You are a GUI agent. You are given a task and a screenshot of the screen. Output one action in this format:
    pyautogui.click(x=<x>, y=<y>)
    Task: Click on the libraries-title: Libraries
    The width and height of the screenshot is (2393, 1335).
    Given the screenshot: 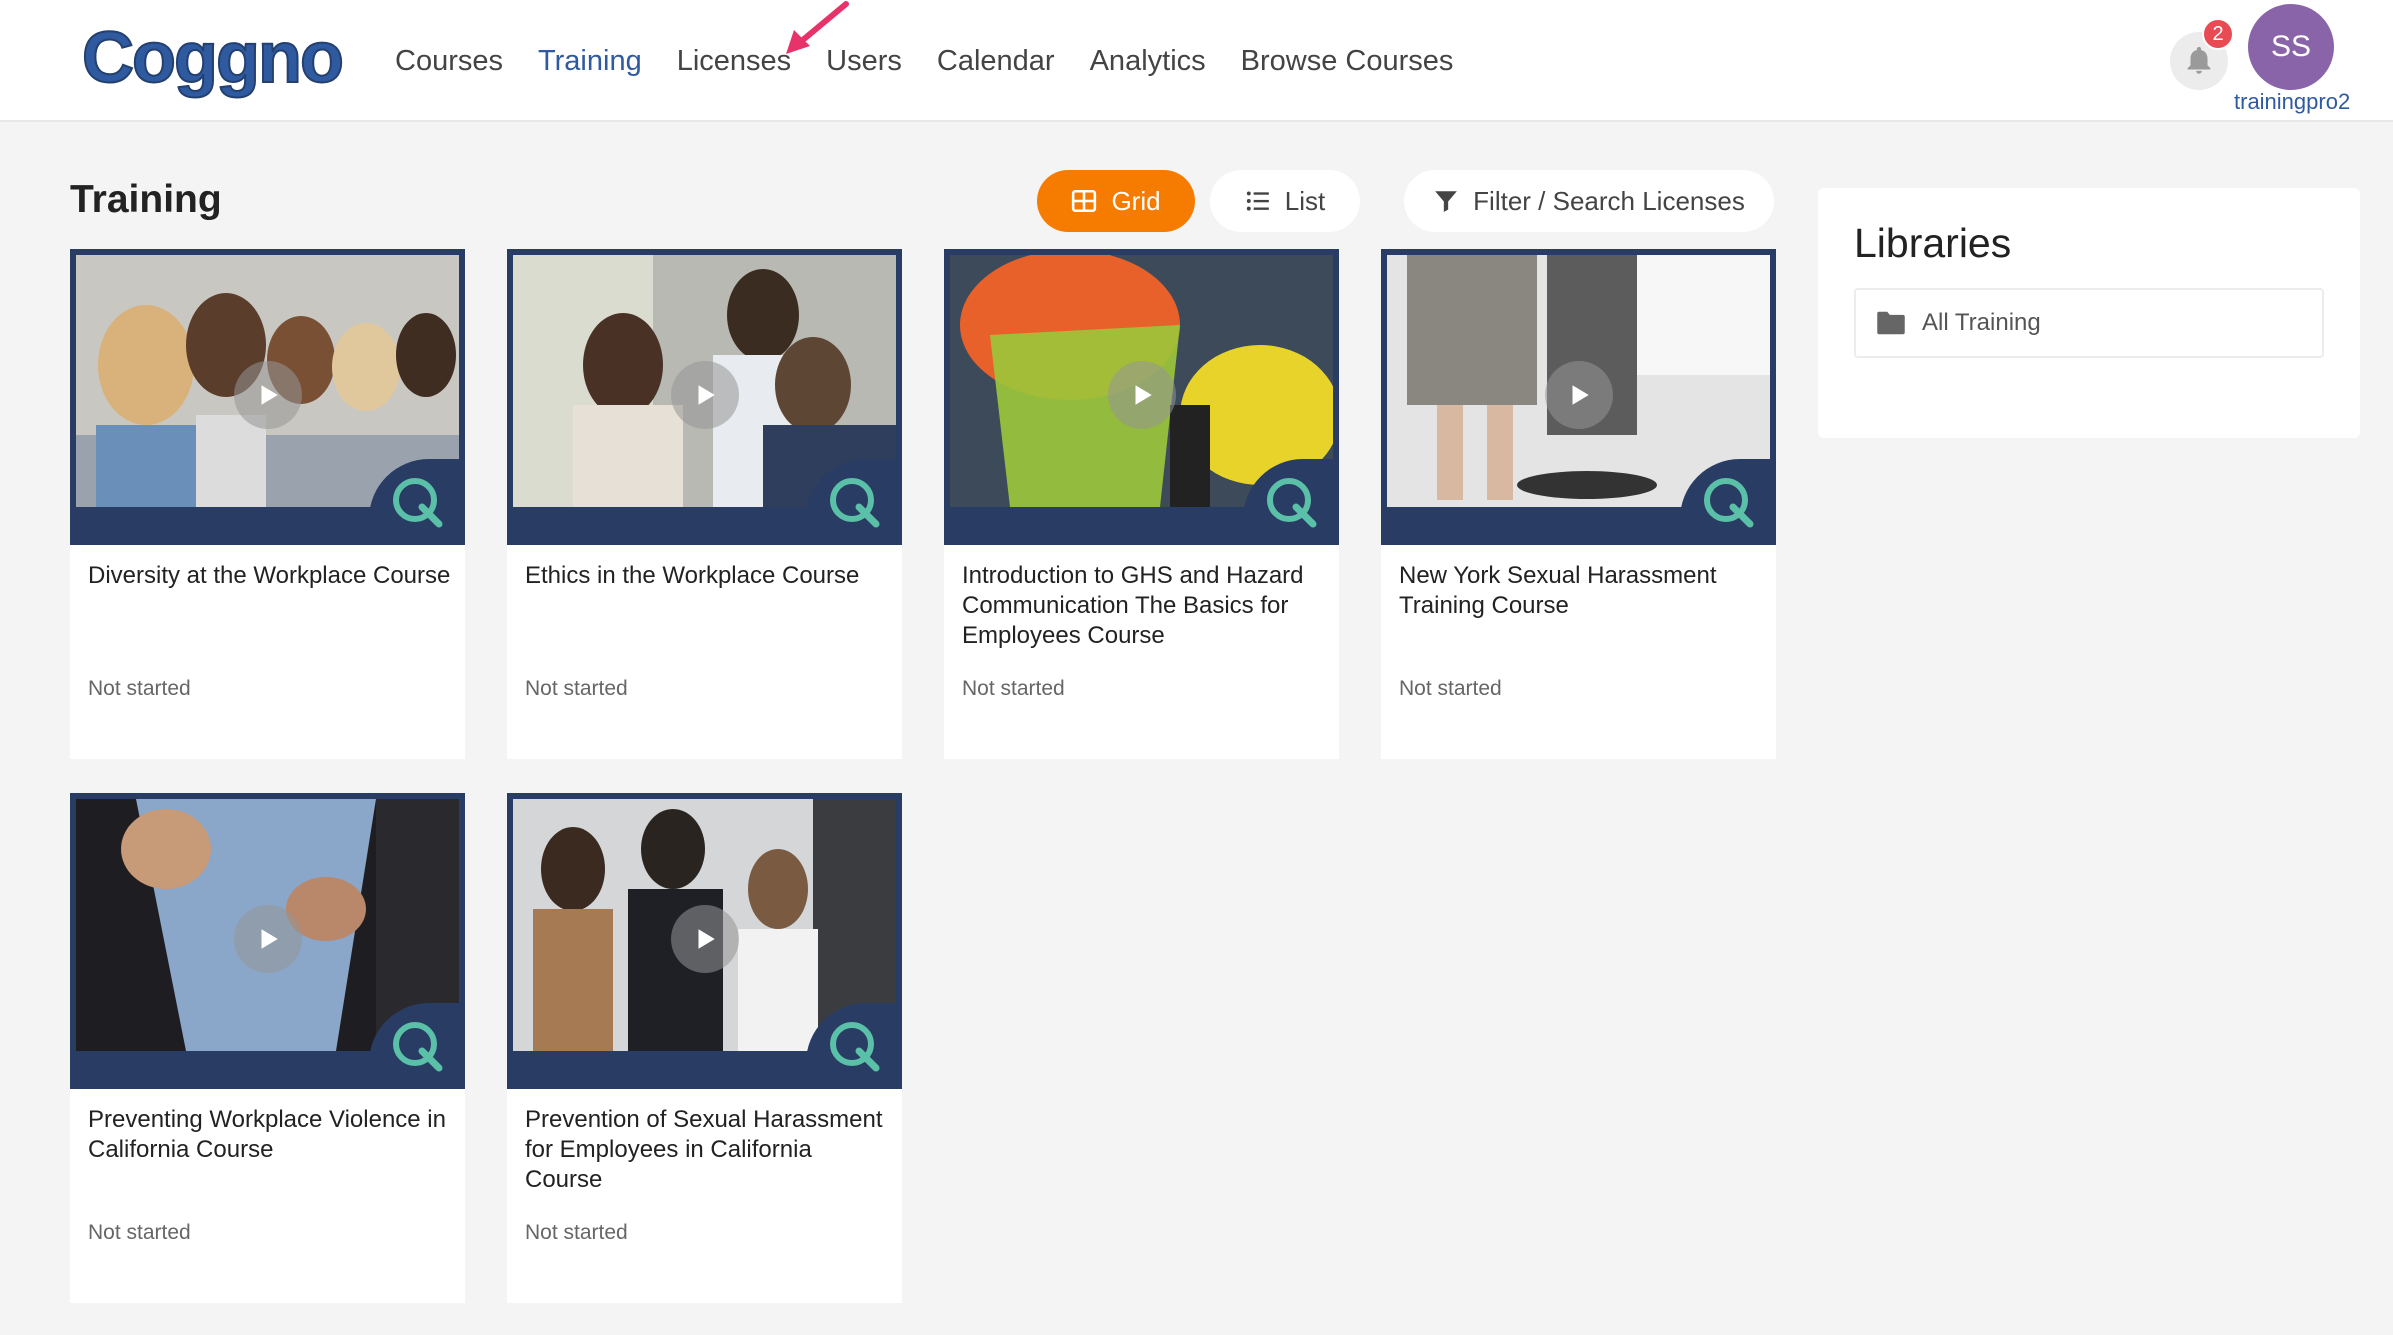 What is the action you would take?
    pyautogui.click(x=1933, y=243)
    